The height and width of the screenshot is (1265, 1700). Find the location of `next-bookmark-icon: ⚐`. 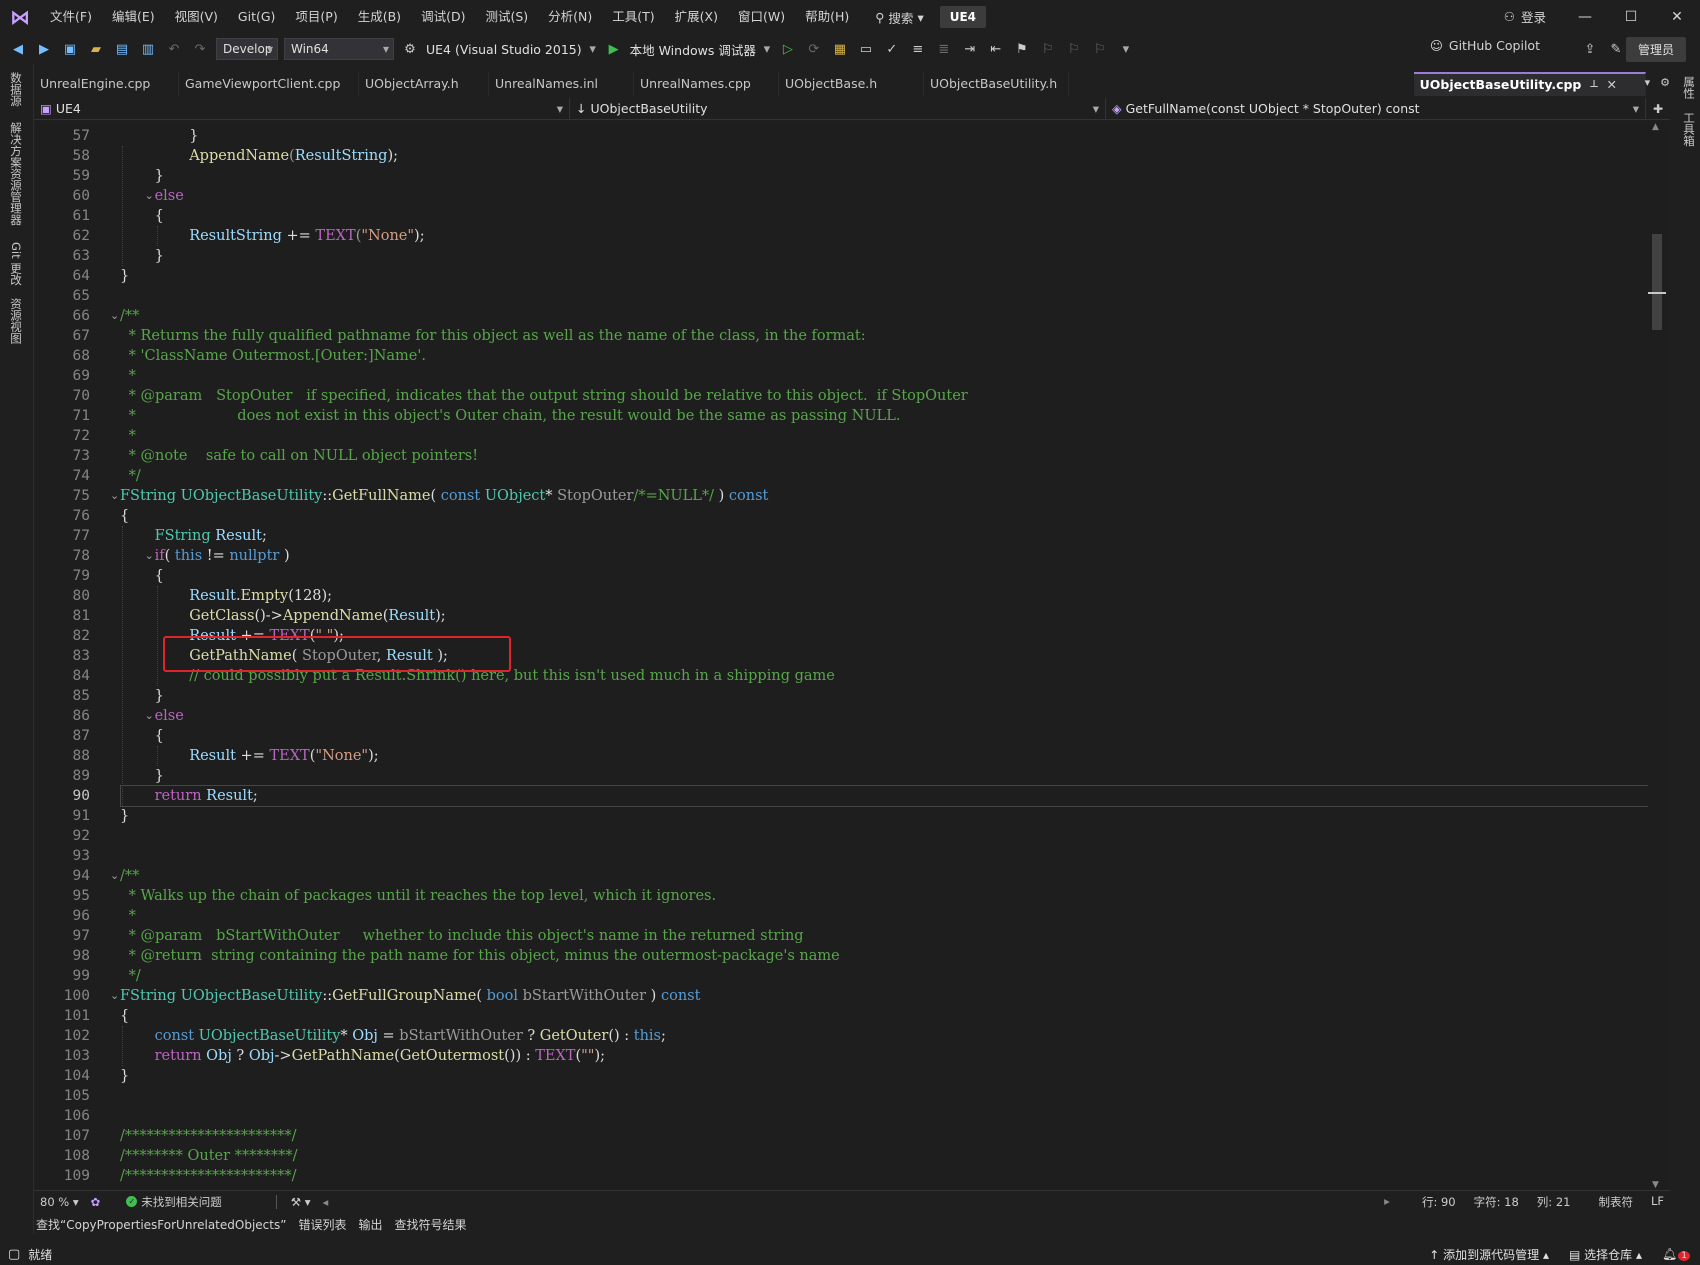

next-bookmark-icon: ⚐ is located at coordinates (1074, 49).